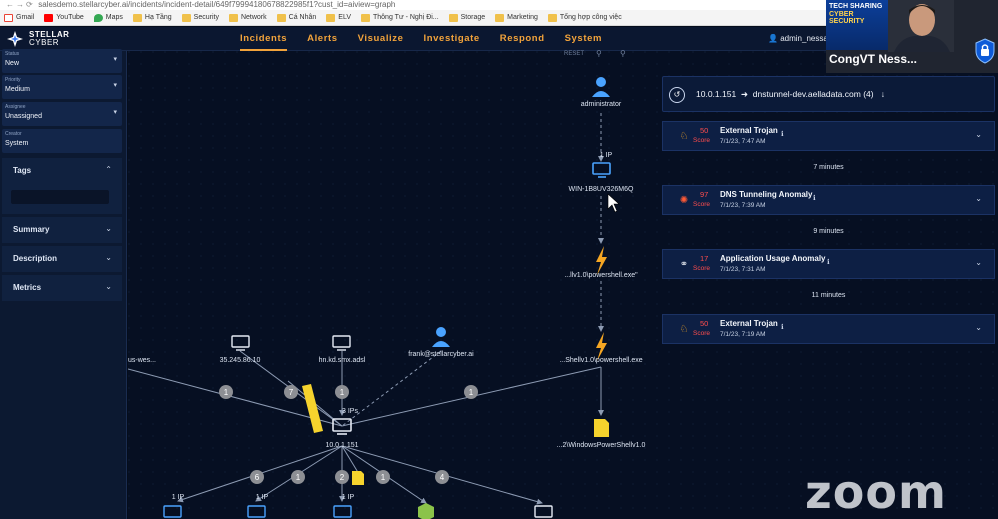 The width and height of the screenshot is (998, 519). What do you see at coordinates (583, 39) in the screenshot?
I see `nav-system: System` at bounding box center [583, 39].